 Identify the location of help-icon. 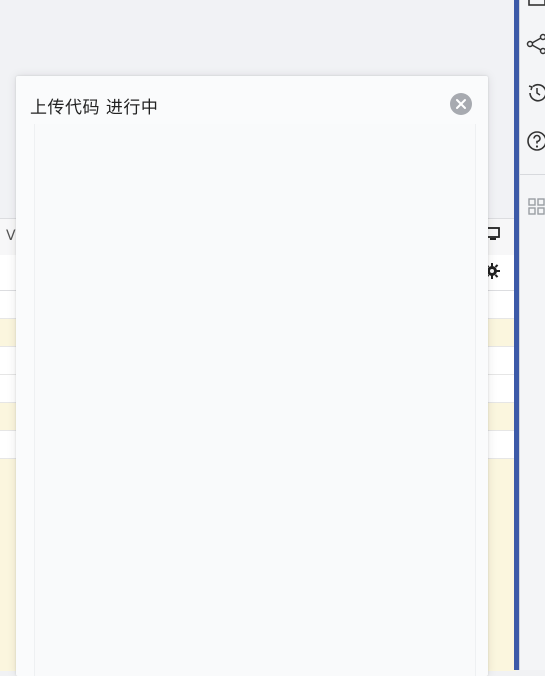
(535, 141).